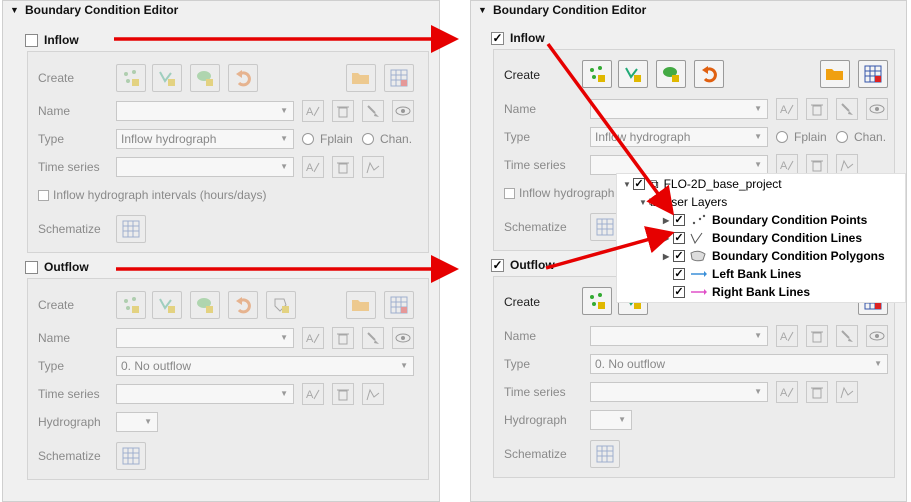 This screenshot has height=502, width=911. What do you see at coordinates (564, 193) in the screenshot?
I see `intervals-checkbox-label: Inflow hydrograph ir` at bounding box center [564, 193].